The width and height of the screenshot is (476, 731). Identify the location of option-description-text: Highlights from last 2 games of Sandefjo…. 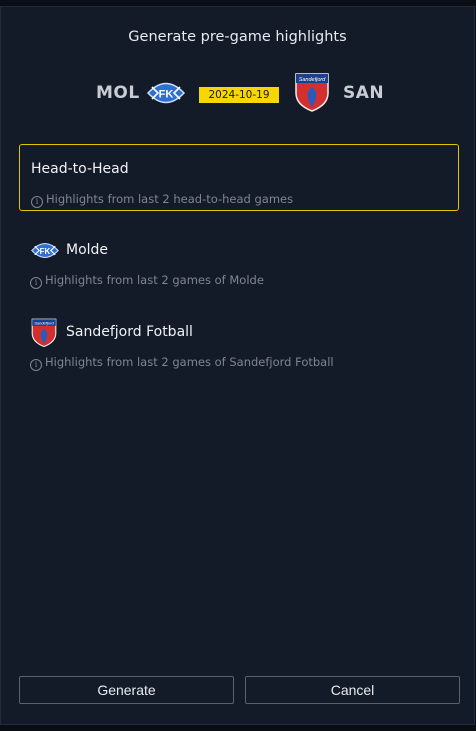
(189, 362).